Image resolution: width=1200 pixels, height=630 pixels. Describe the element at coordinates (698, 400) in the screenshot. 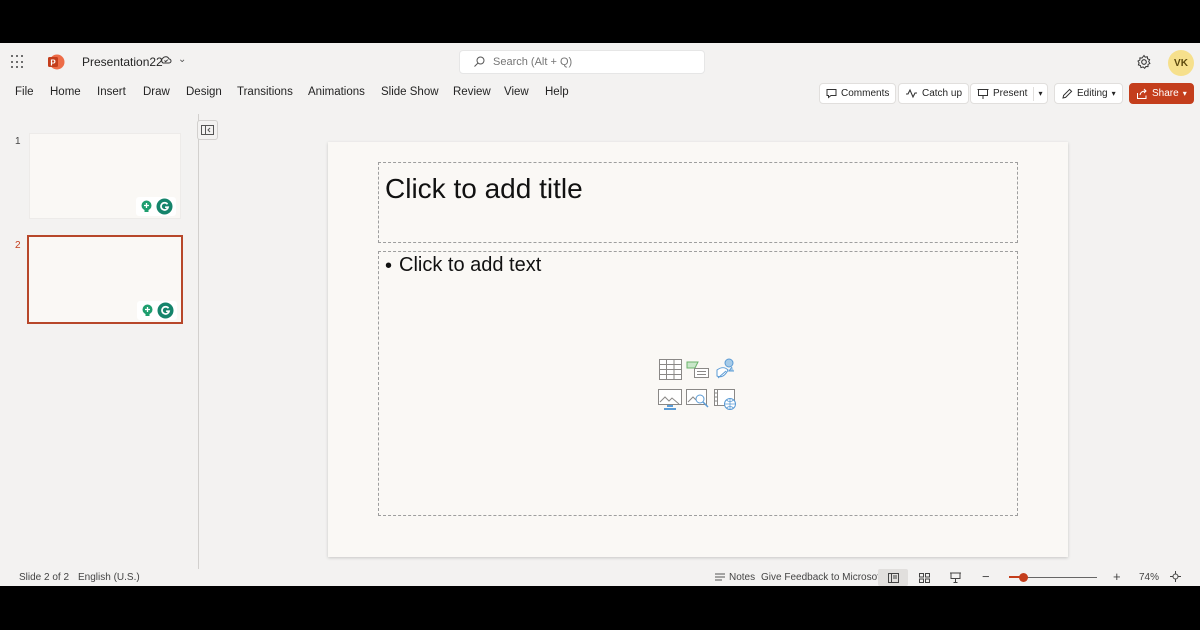

I see `stock-images-icon` at that location.